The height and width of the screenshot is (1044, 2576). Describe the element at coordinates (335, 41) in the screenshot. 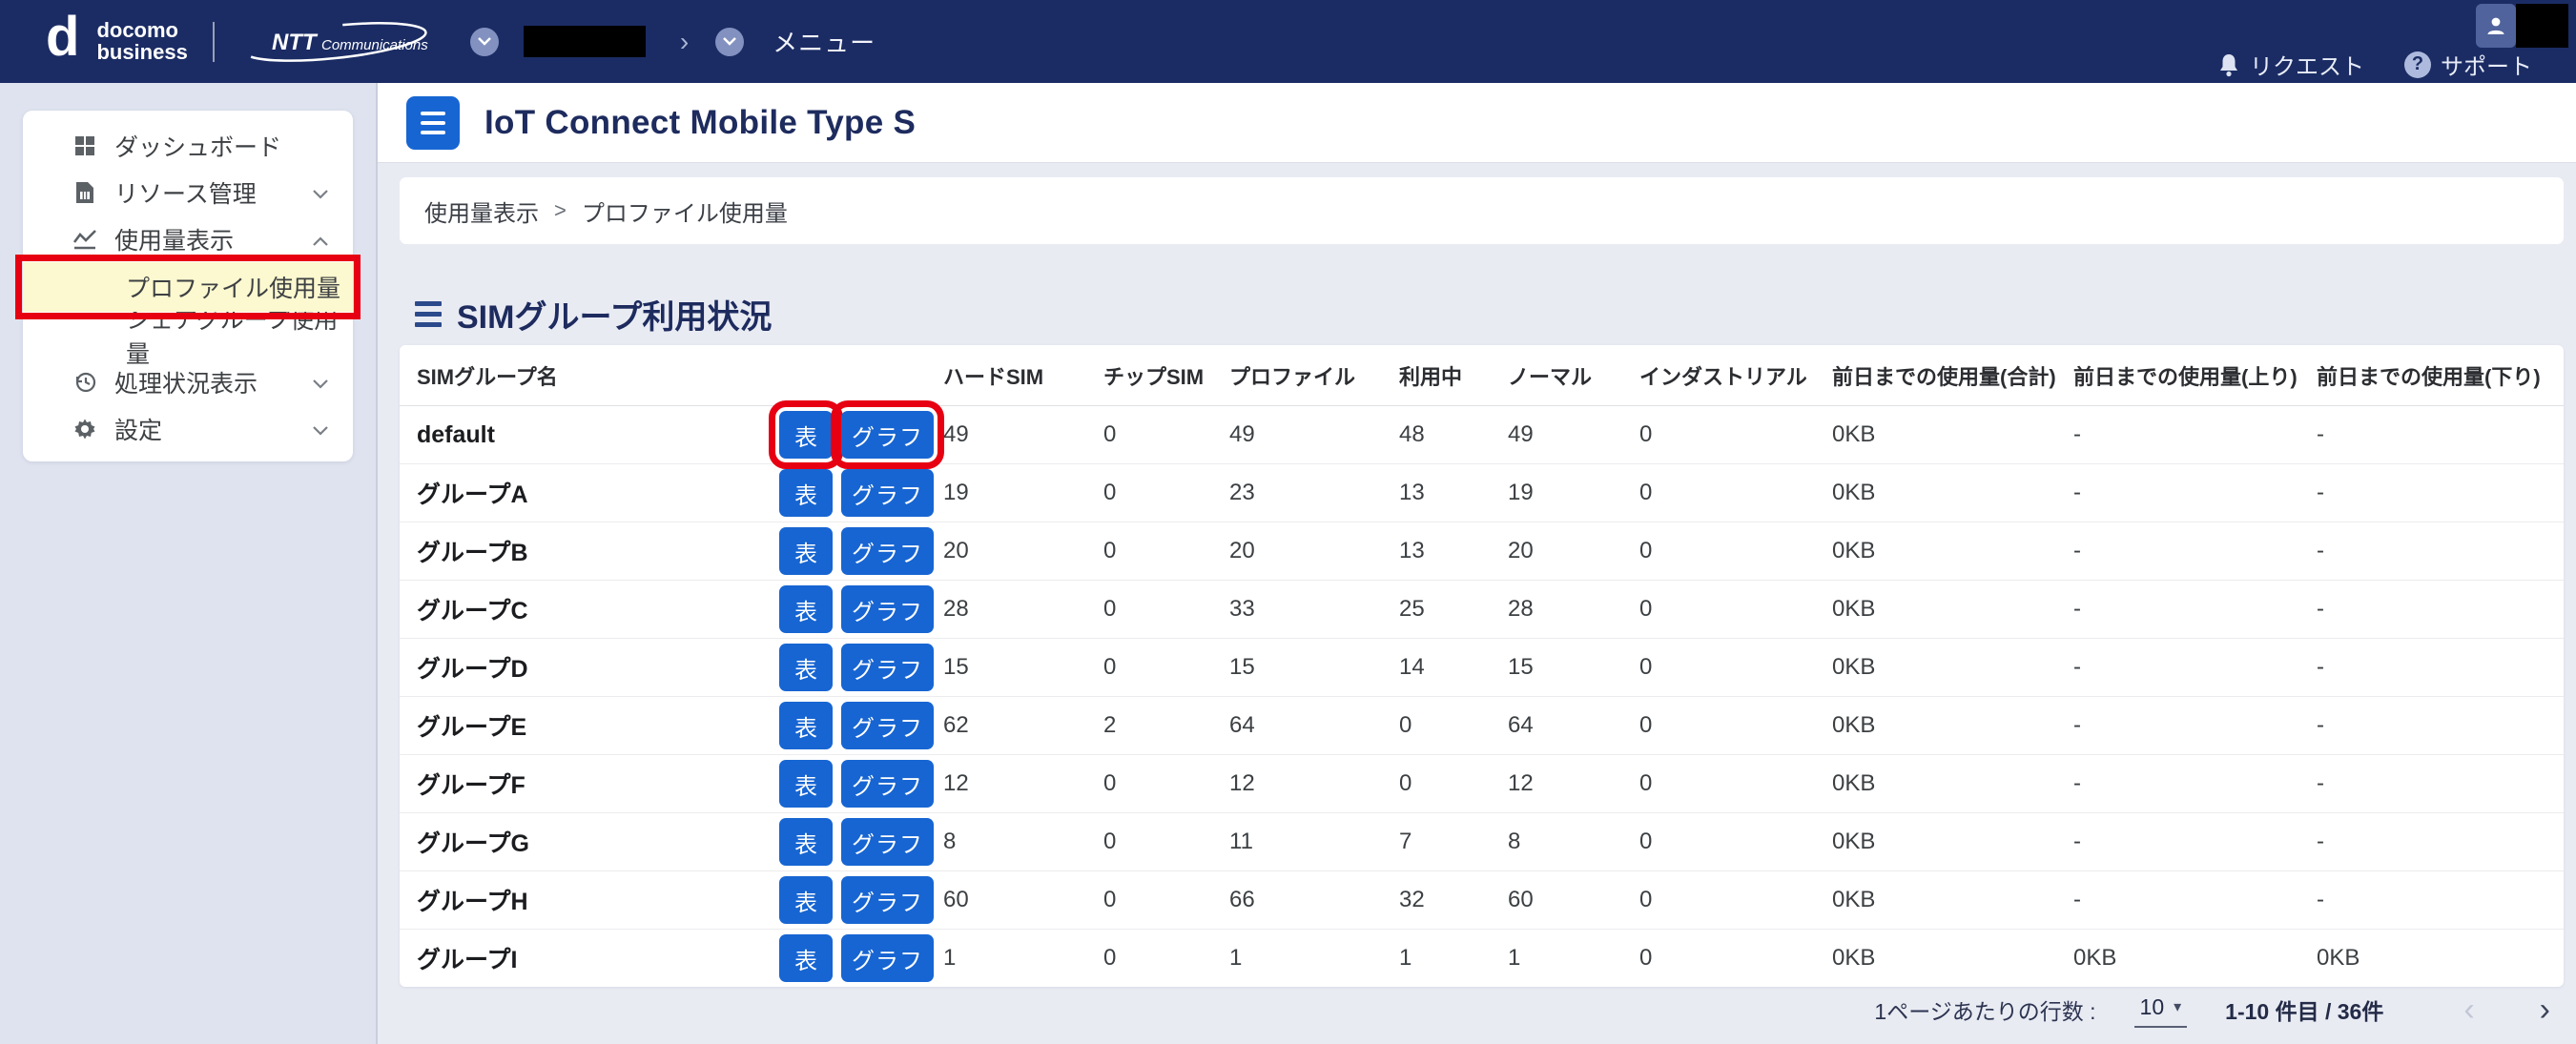

I see `ntt-swoosh-icon: NTT Communications` at that location.